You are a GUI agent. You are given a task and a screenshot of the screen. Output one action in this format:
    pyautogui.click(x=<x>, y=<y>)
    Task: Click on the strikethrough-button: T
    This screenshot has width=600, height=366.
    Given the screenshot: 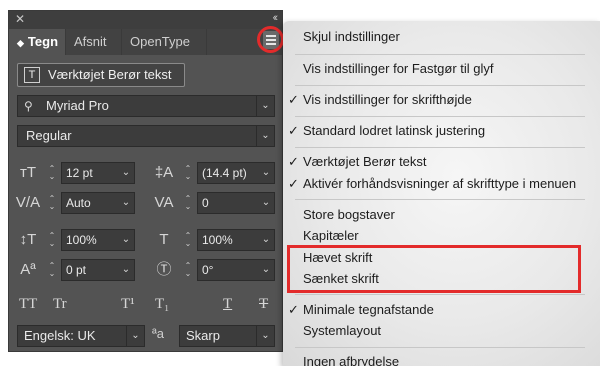 What is the action you would take?
    pyautogui.click(x=263, y=304)
    